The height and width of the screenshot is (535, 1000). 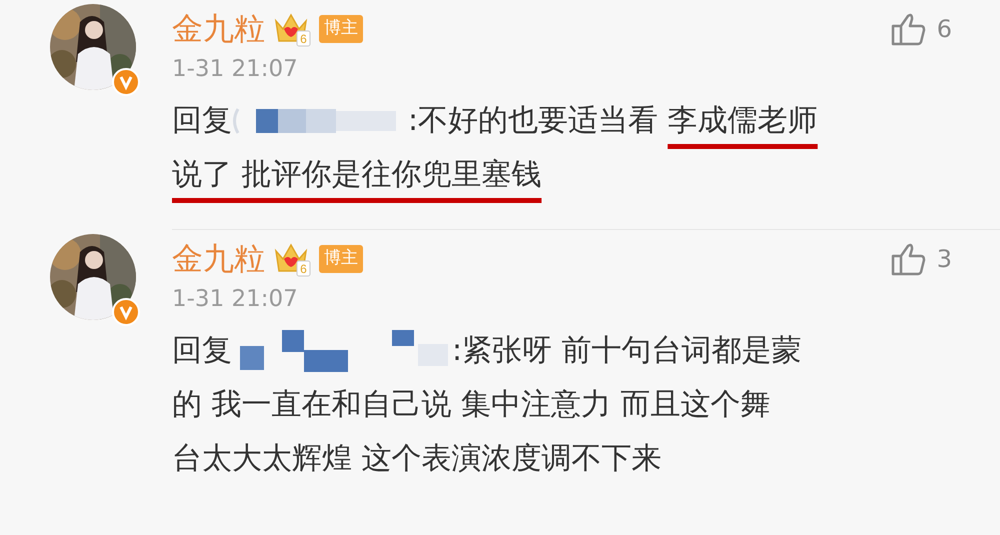 I want to click on comment-text: 台太大太辉煌 这个表演浓度调不下来, so click(x=417, y=459).